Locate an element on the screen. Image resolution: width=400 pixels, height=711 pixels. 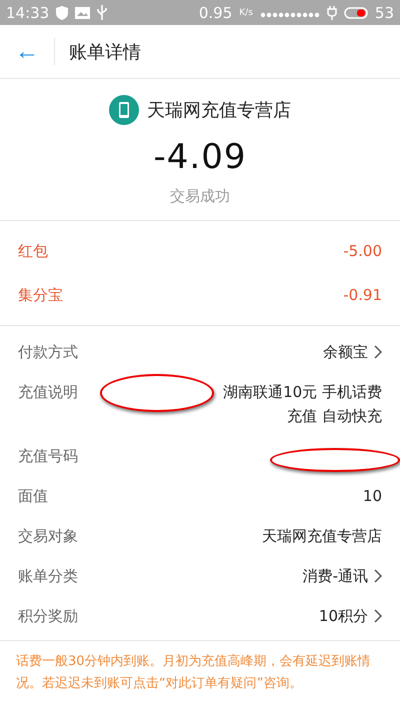
shield-icon is located at coordinates (62, 13).